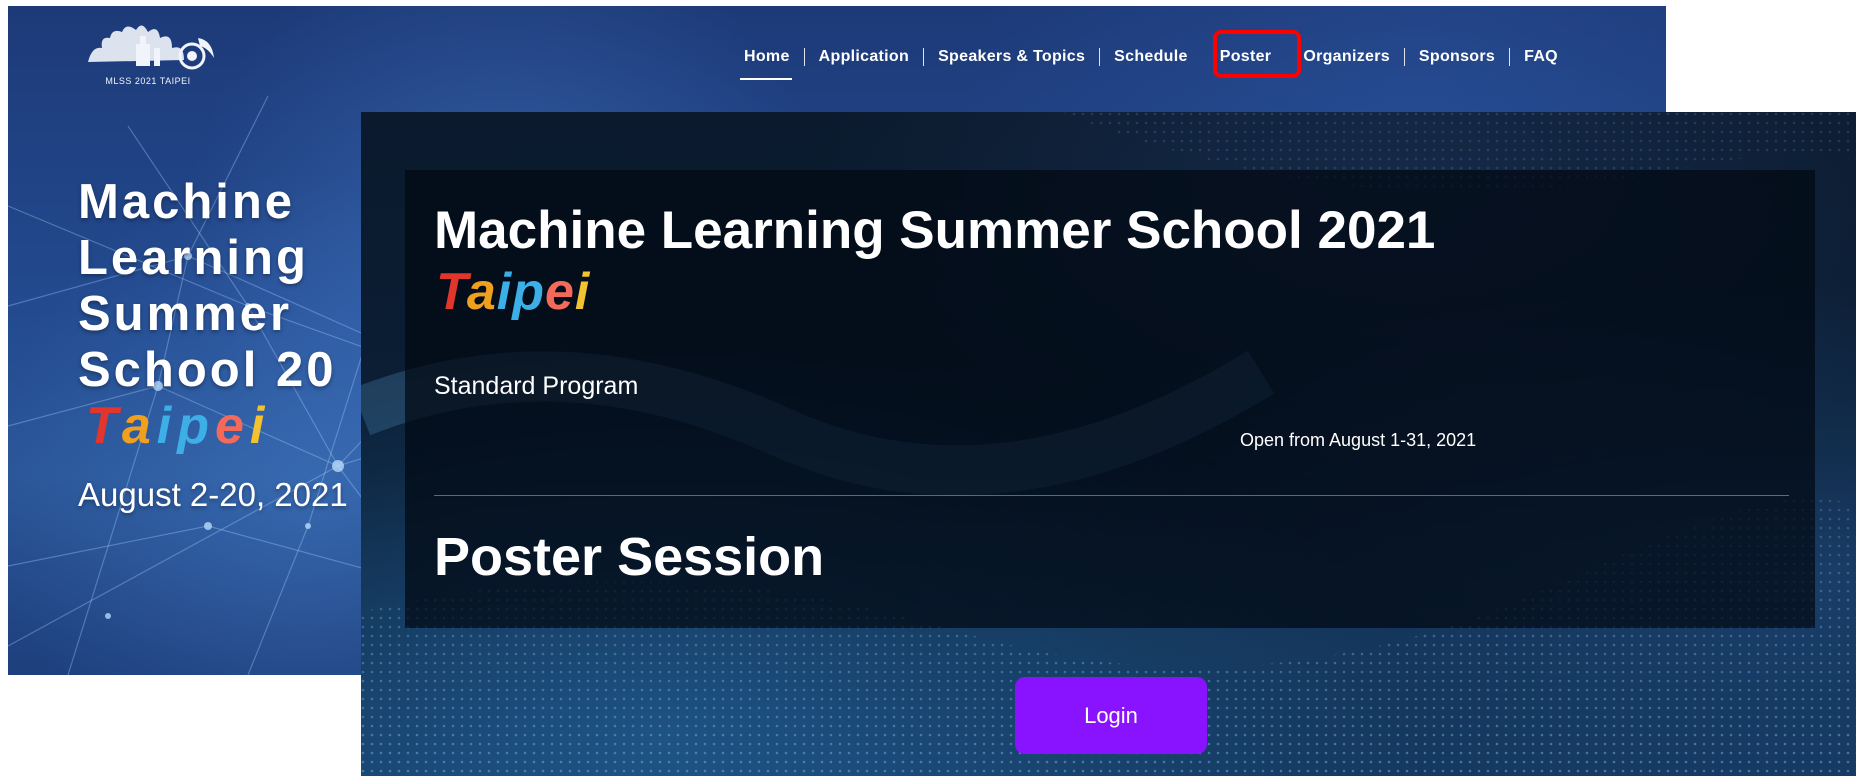 The image size is (1856, 776). I want to click on hero-taipei: Taipei, so click(178, 426).